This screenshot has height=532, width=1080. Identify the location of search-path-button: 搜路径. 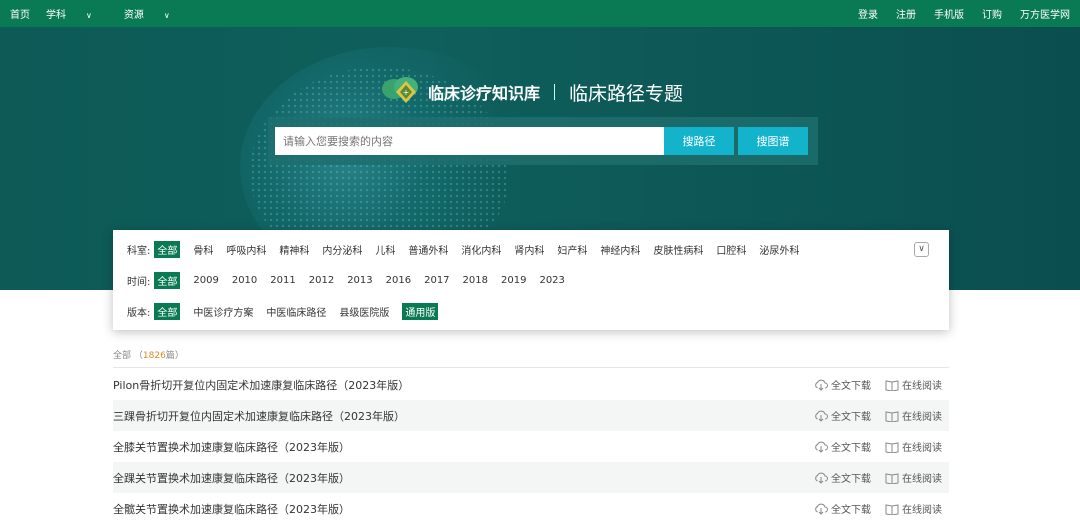
(699, 141).